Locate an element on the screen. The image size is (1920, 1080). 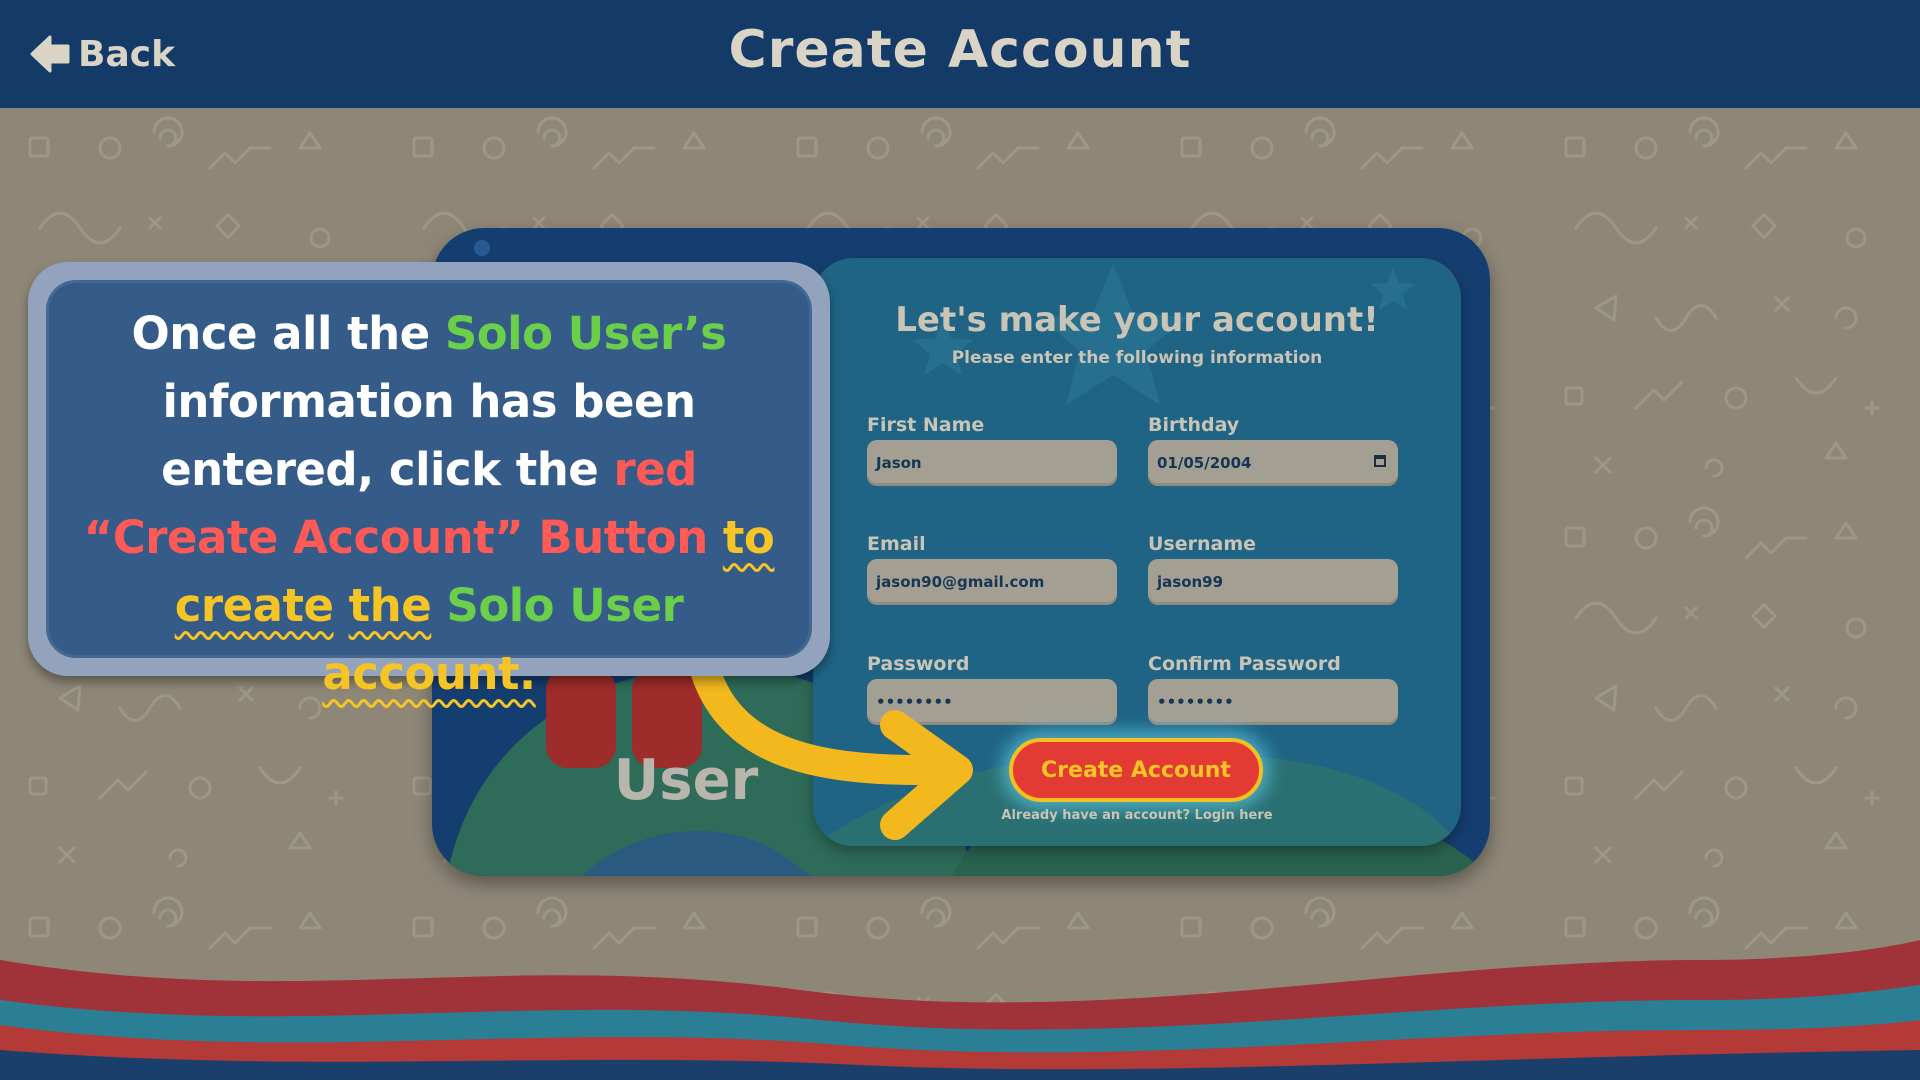
first-name-label: First Name is located at coordinates (926, 425).